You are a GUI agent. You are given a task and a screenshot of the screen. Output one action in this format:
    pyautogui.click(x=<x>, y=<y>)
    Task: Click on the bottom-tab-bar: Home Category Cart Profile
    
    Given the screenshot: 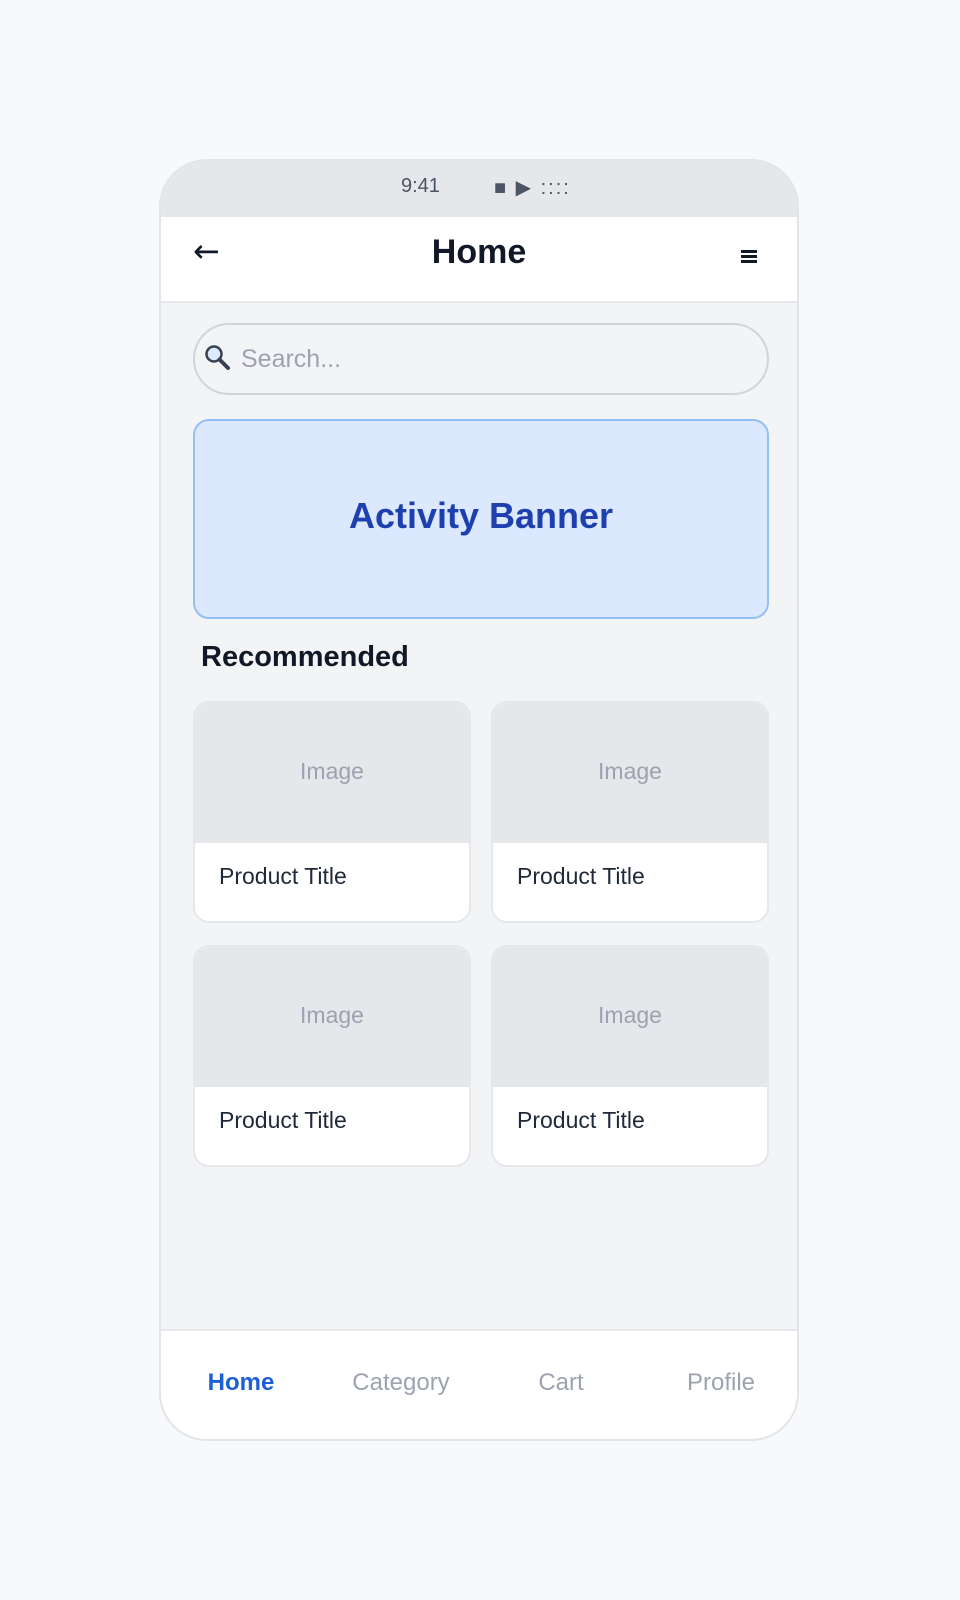 What is the action you would take?
    pyautogui.click(x=479, y=1384)
    